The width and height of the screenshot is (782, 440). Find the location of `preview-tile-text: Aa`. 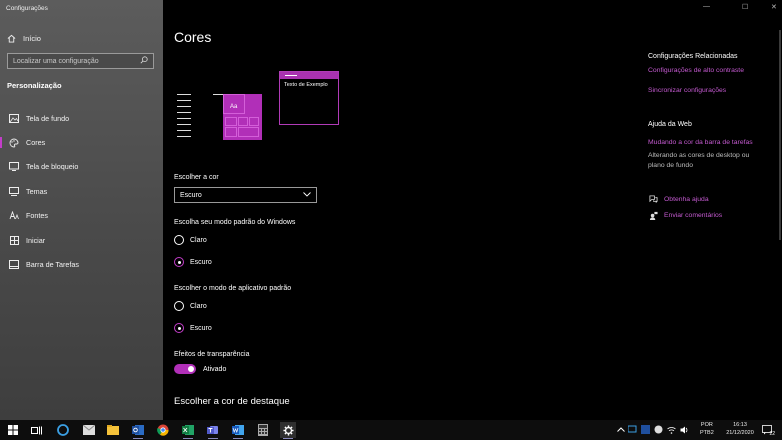

preview-tile-text: Aa is located at coordinates (234, 107).